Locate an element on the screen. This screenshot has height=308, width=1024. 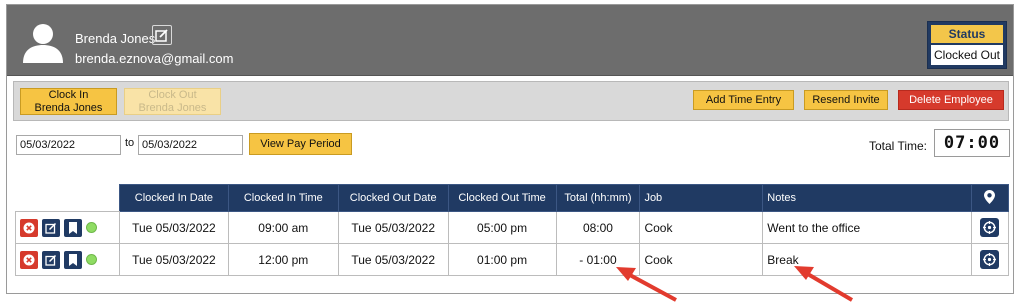
cell-notes: Break is located at coordinates (867, 259).